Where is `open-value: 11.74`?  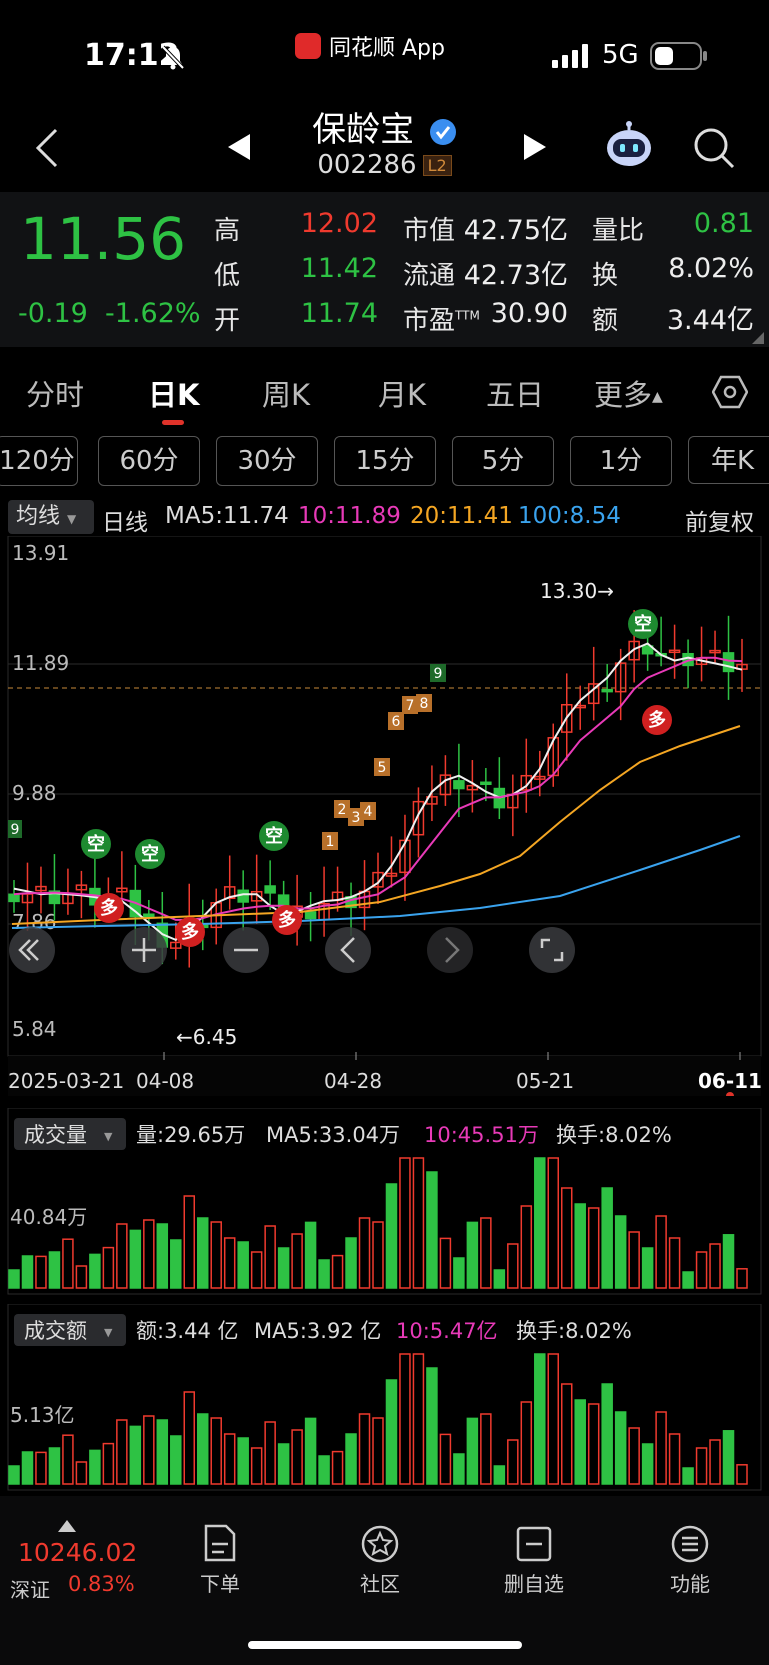
open-value: 11.74 is located at coordinates (339, 313).